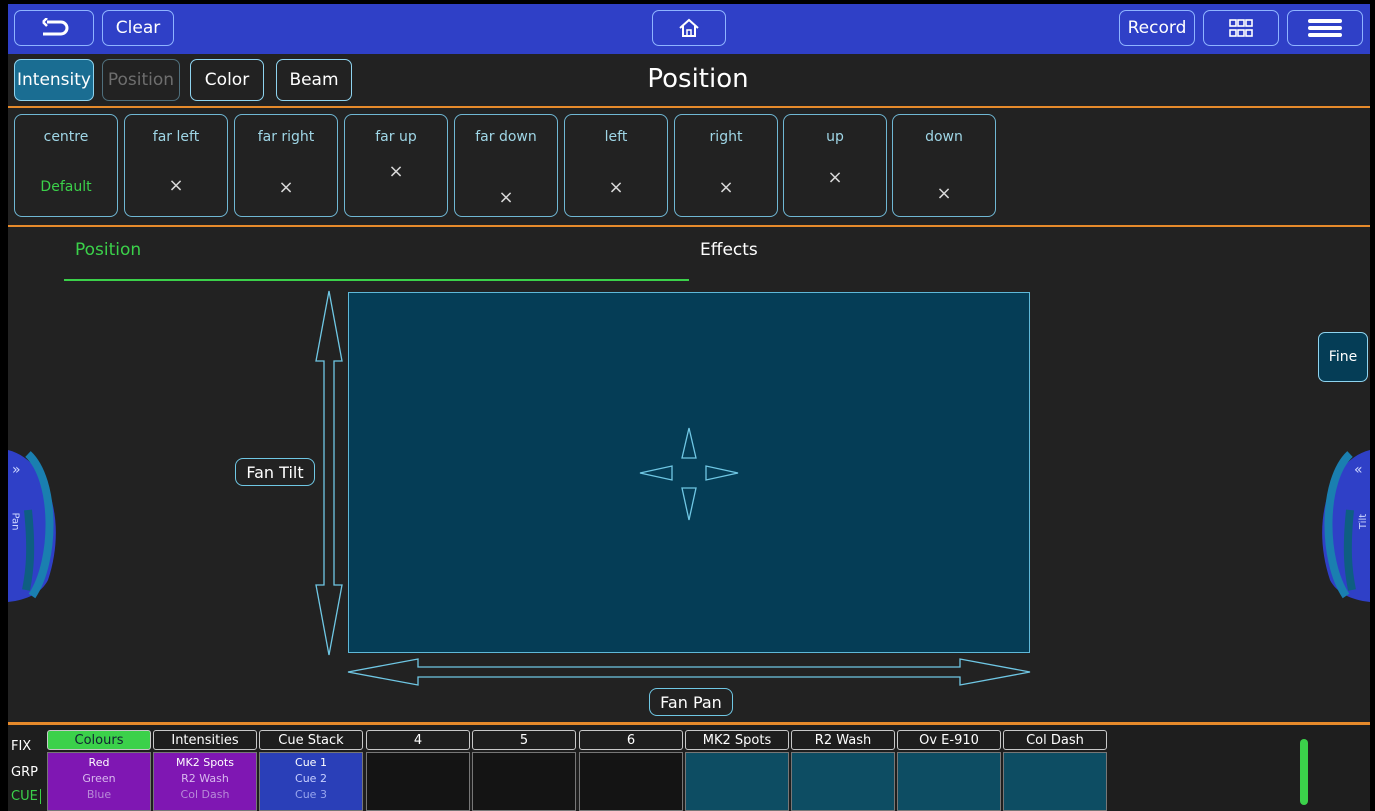 The height and width of the screenshot is (811, 1375). What do you see at coordinates (944, 165) in the screenshot?
I see `preset-down: down ×` at bounding box center [944, 165].